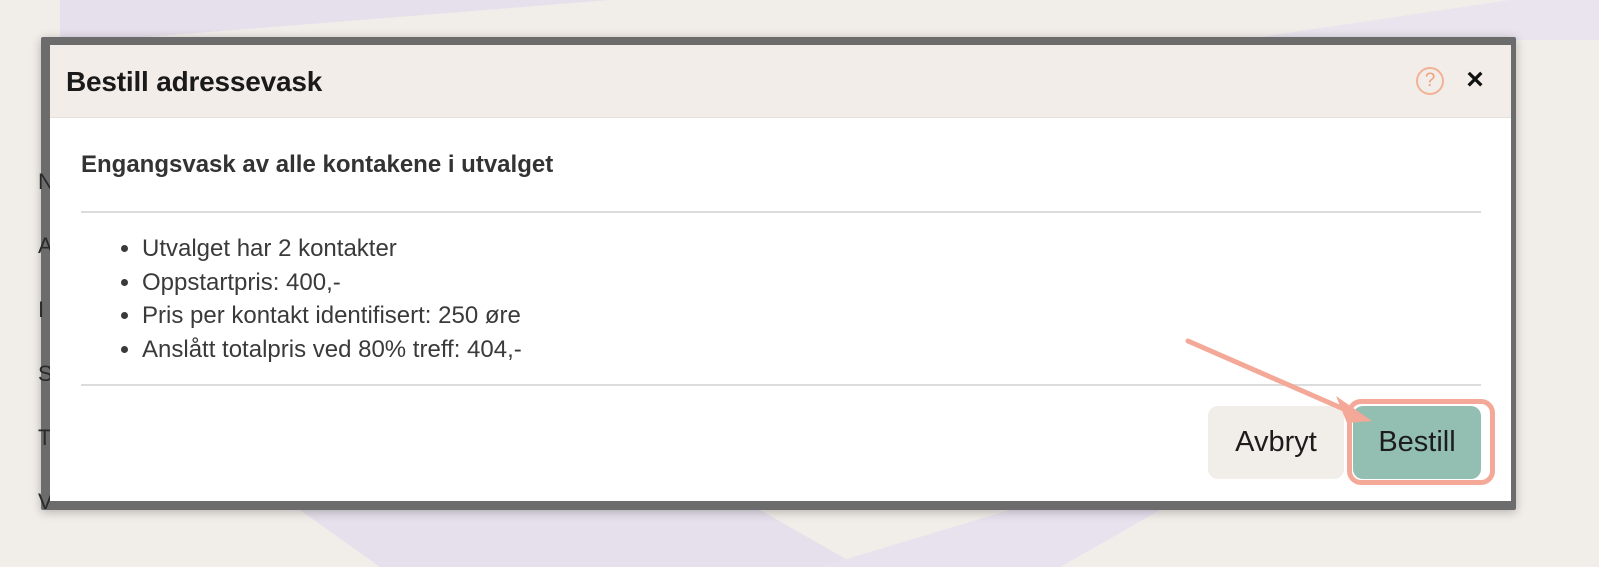 The height and width of the screenshot is (567, 1599). Describe the element at coordinates (332, 283) in the screenshot. I see `list-item: Oppstartpris: 400,-` at that location.